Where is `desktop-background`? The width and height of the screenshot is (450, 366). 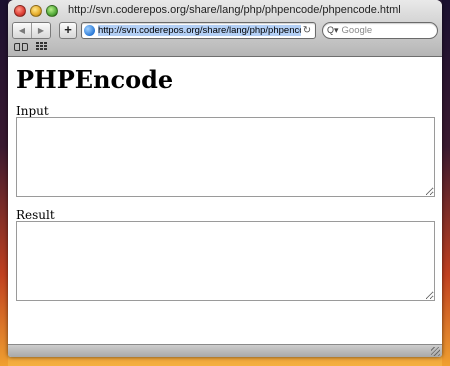
desktop-background is located at coordinates (4, 183).